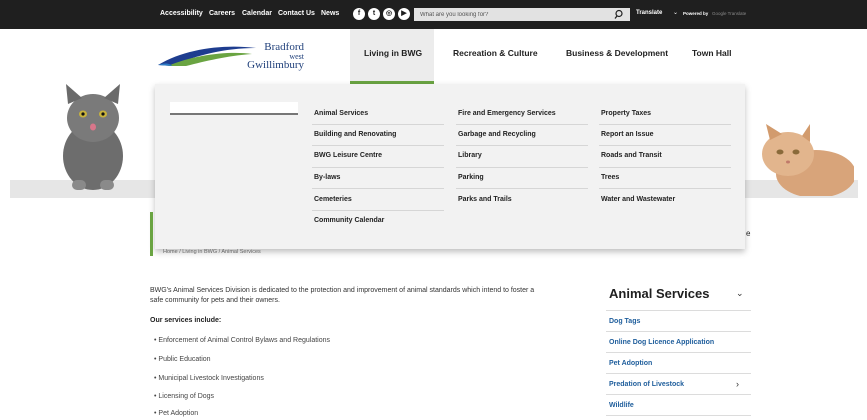 The width and height of the screenshot is (867, 420). Describe the element at coordinates (631, 155) in the screenshot. I see `menu-roads-transit: Roads and Transit` at that location.